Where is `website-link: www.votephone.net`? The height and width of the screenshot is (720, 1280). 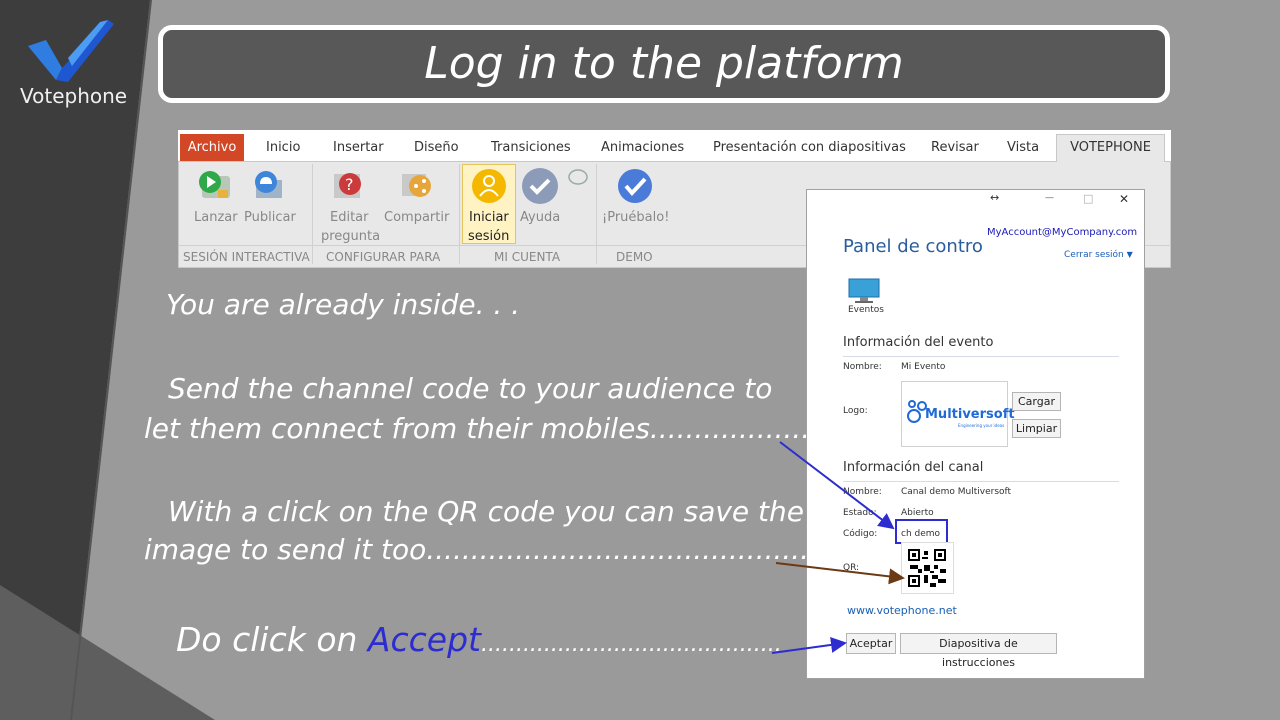
website-link: www.votephone.net is located at coordinates (902, 610).